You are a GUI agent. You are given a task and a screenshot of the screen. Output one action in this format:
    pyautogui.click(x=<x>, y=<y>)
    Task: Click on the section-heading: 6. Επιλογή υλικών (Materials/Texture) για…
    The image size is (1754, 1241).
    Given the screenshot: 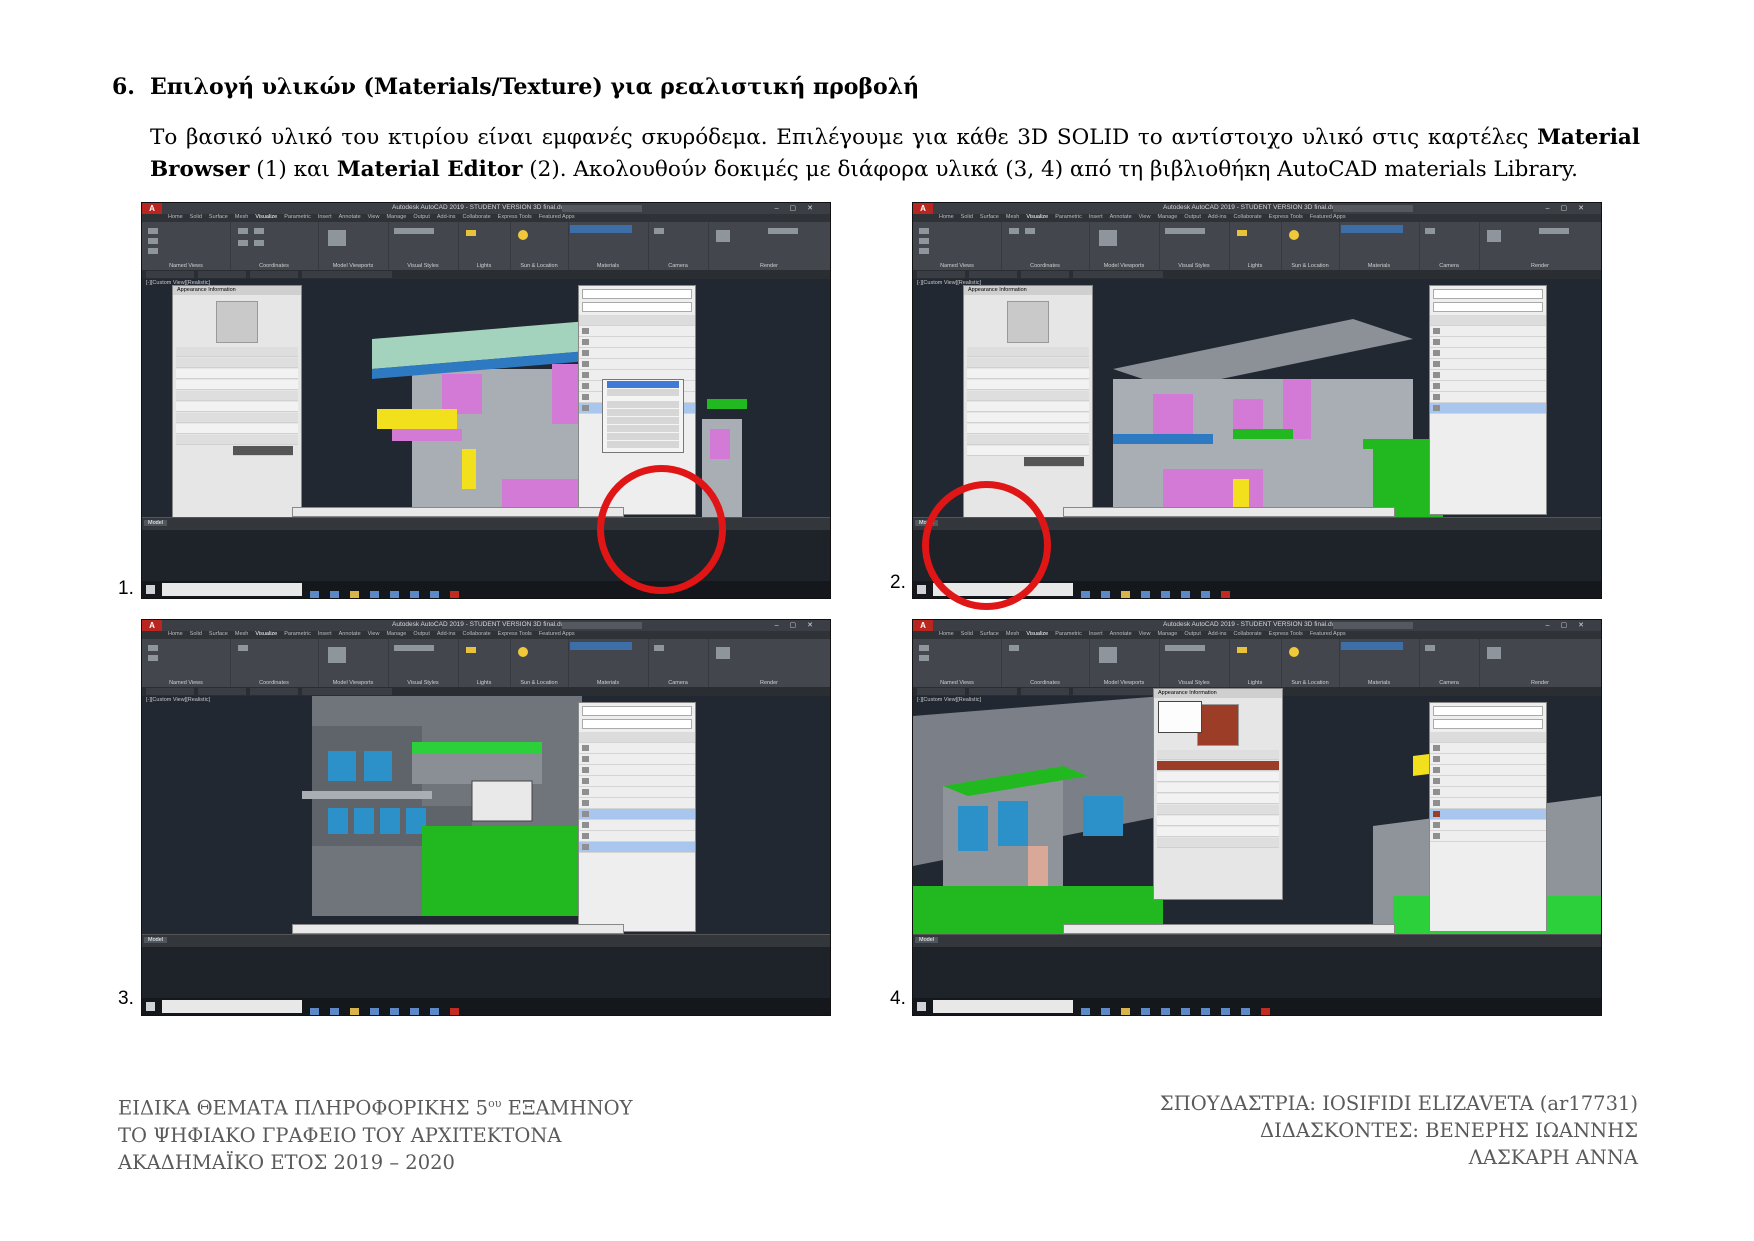 What is the action you would take?
    pyautogui.click(x=515, y=87)
    